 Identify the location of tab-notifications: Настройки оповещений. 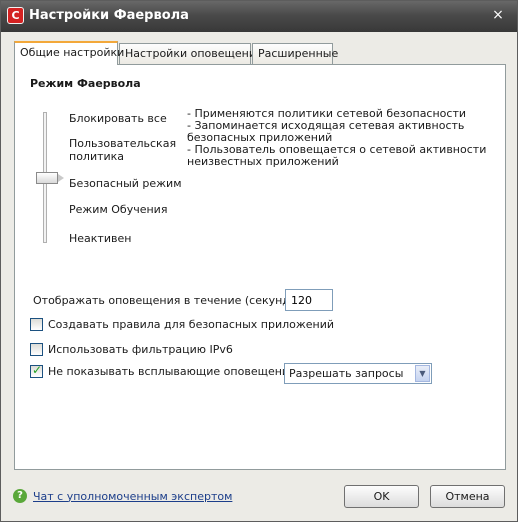
(191, 53).